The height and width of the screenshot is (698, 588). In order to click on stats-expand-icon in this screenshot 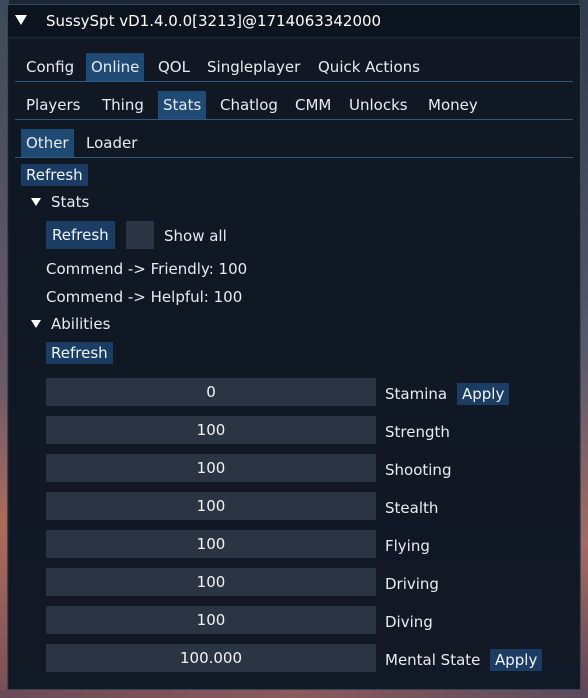, I will do `click(36, 202)`.